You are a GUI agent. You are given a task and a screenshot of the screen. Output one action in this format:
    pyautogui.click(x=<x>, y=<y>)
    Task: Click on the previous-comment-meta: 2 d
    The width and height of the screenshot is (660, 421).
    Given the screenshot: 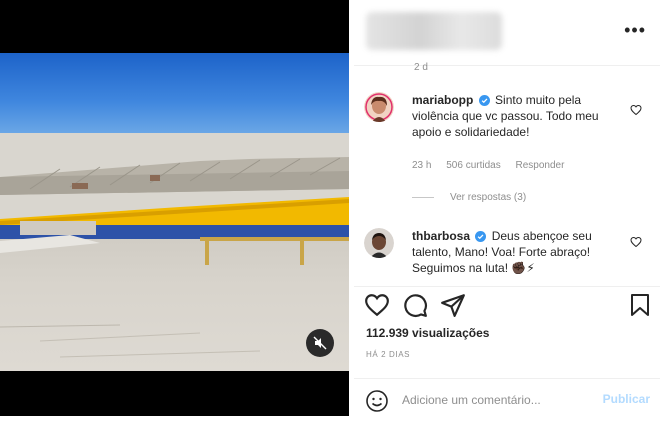 What is the action you would take?
    pyautogui.click(x=421, y=67)
    